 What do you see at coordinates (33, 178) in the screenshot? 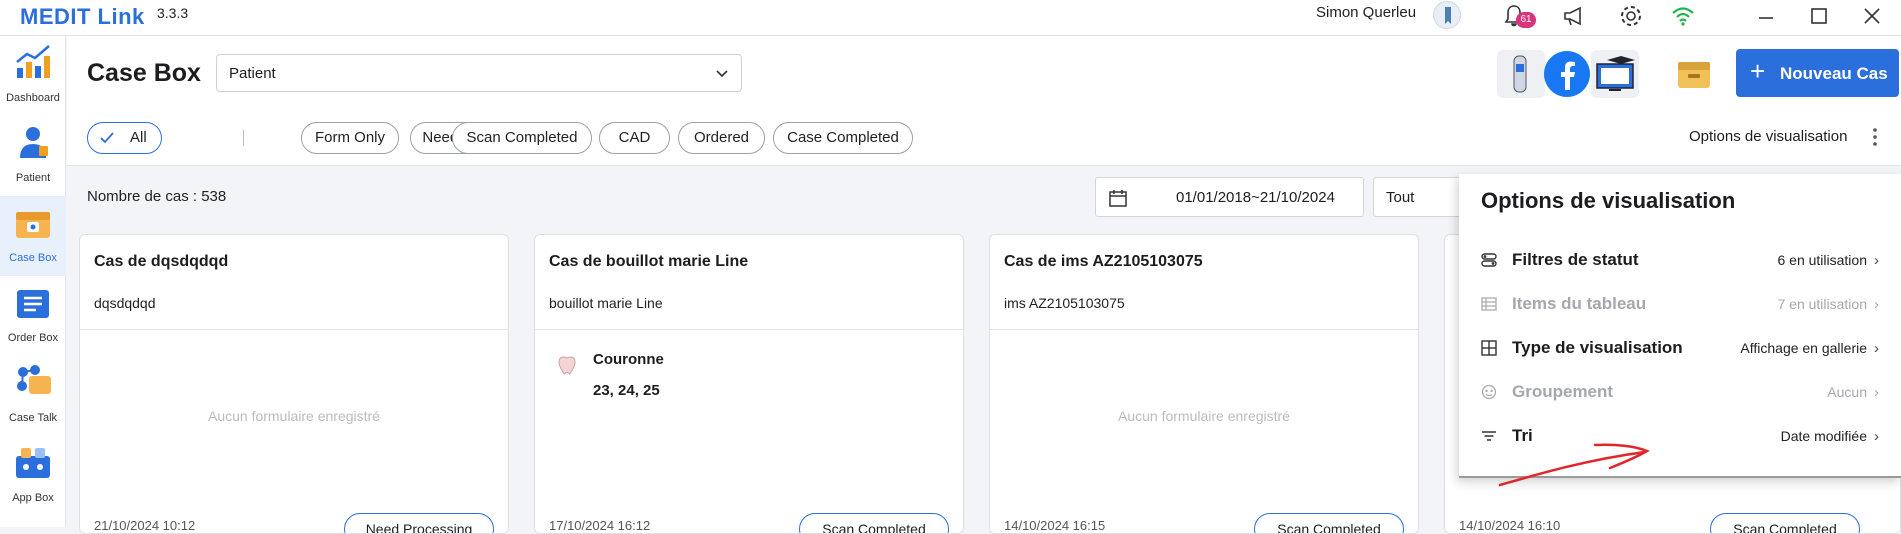
I see `sidebar-item-label: Patient` at bounding box center [33, 178].